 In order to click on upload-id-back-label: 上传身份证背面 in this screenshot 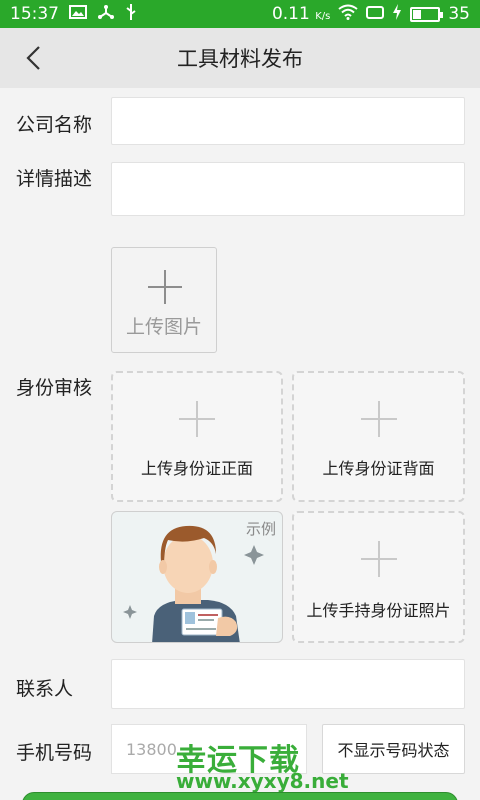, I will do `click(378, 468)`.